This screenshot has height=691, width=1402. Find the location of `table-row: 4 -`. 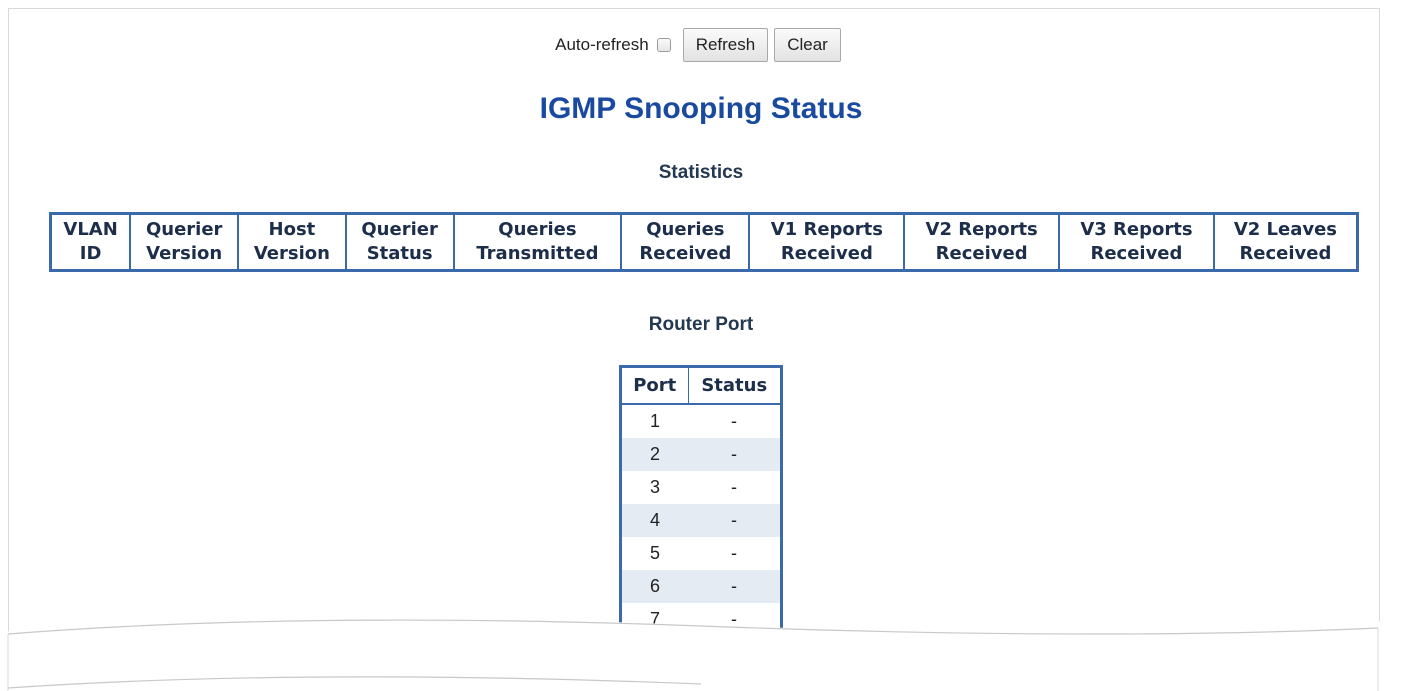

table-row: 4 - is located at coordinates (701, 520).